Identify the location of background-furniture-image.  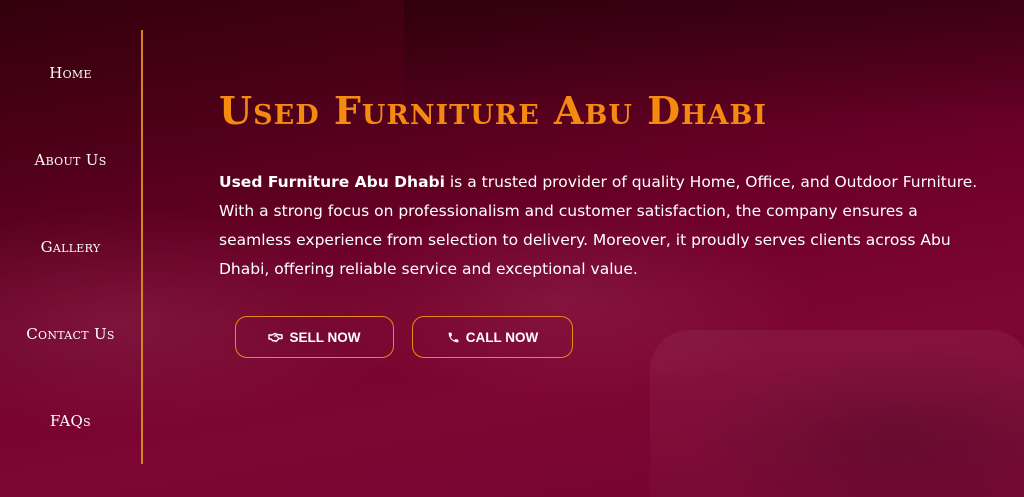
(837, 413).